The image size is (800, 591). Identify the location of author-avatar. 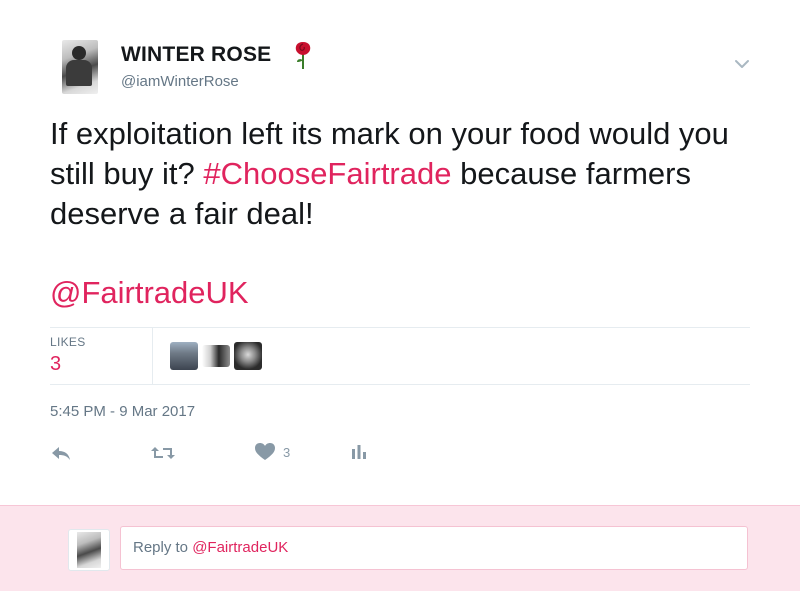
(80, 67).